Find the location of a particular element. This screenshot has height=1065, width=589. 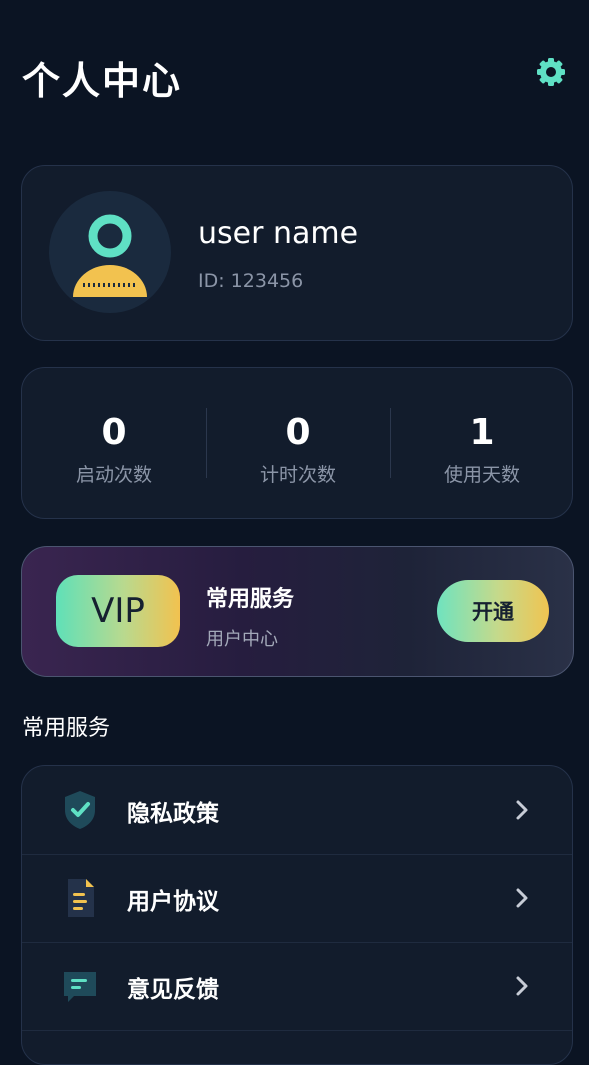

stat-label: 计时次数 is located at coordinates (297, 475).